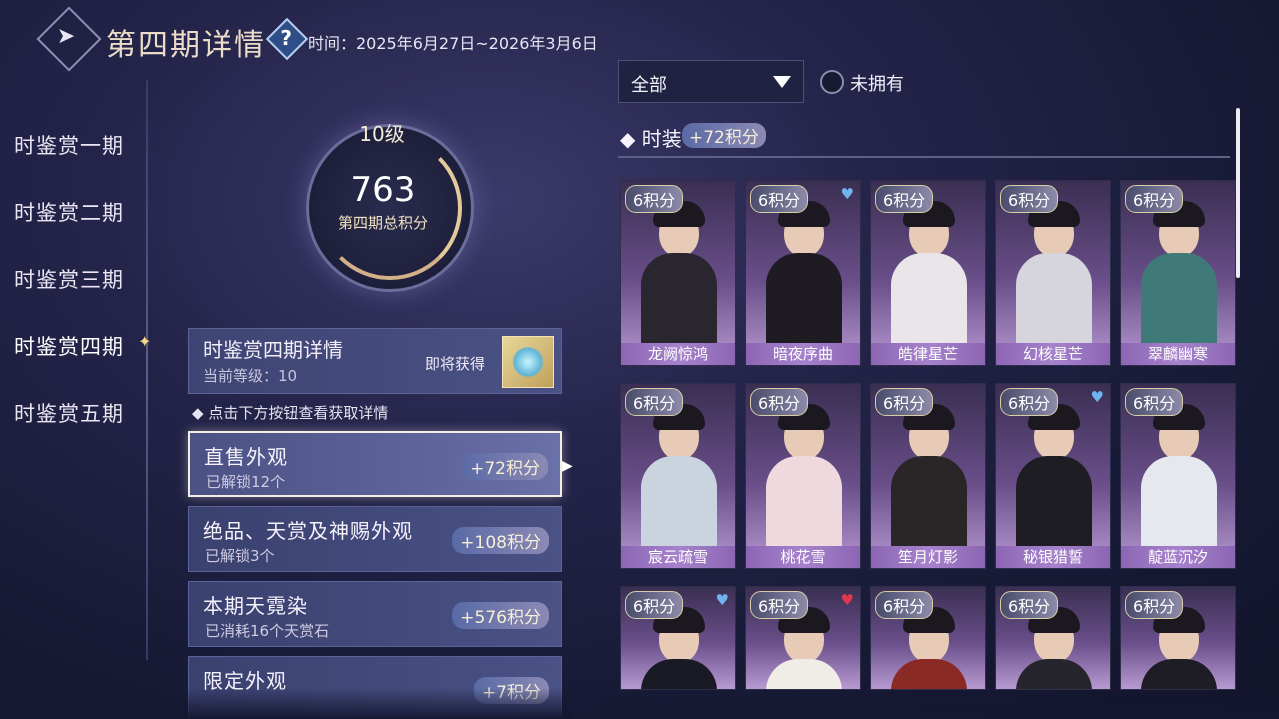 The height and width of the screenshot is (719, 1279). I want to click on nav-item-period-5: 时鉴赏五期, so click(79, 413).